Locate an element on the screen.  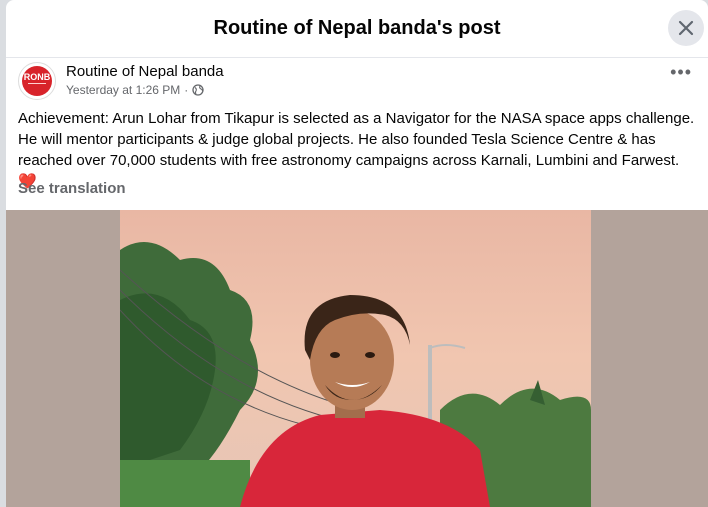
close-button is located at coordinates (686, 28).